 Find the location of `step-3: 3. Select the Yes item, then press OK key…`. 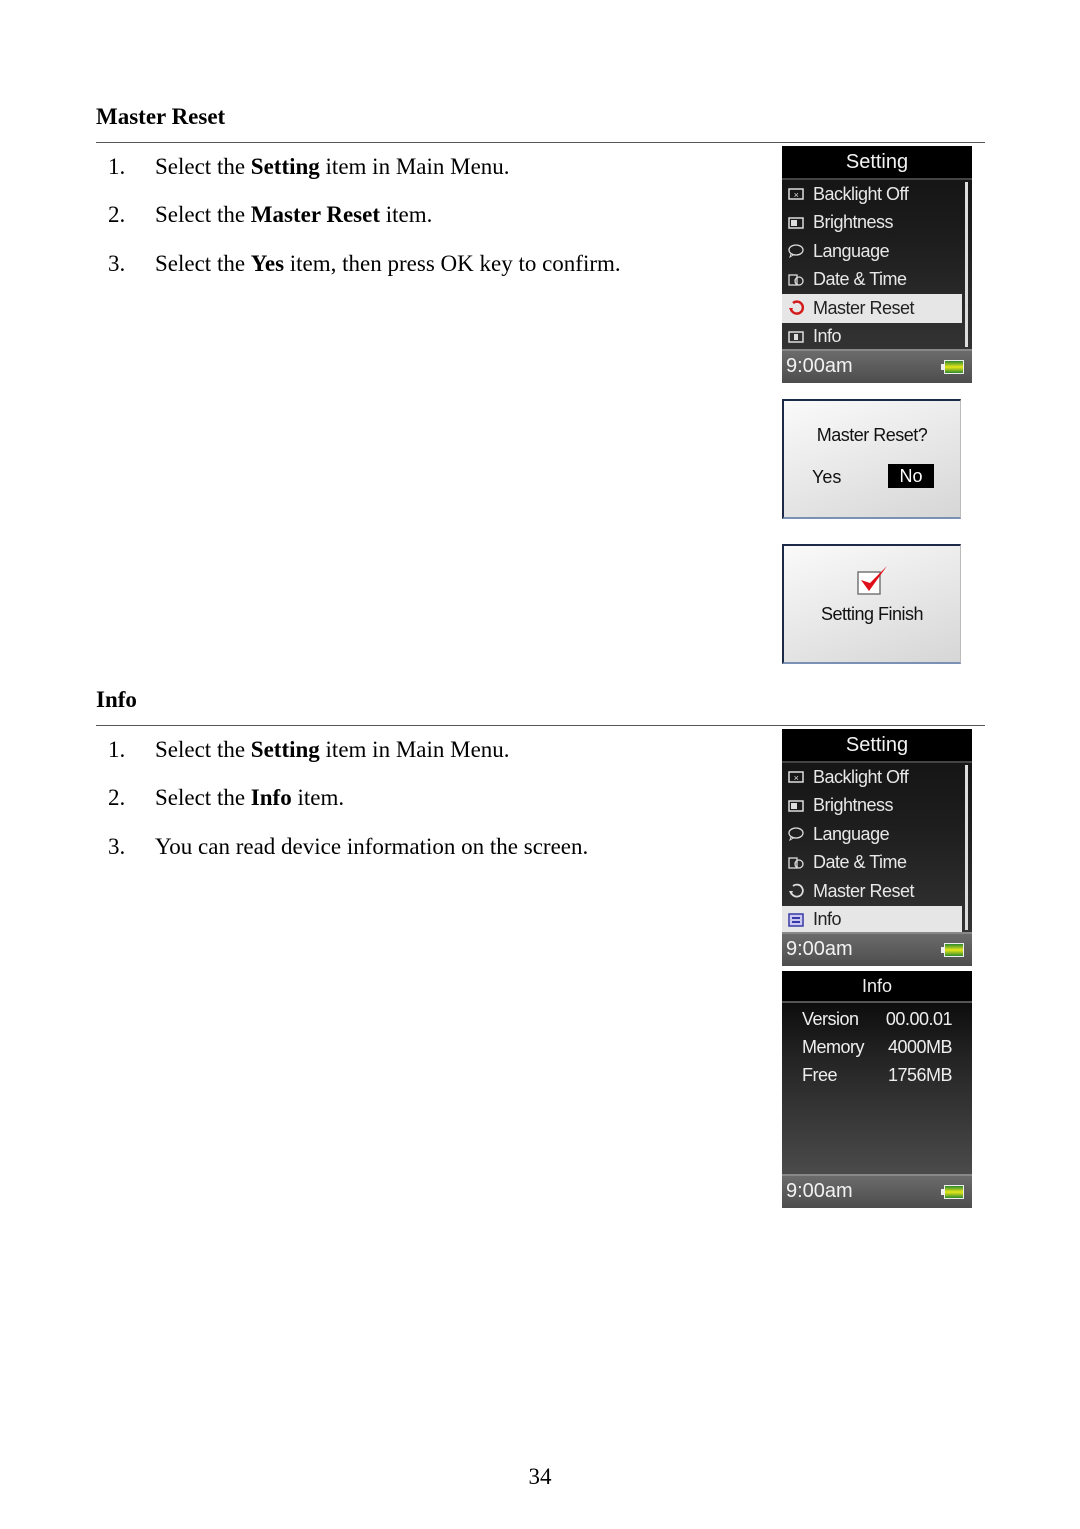

step-3: 3. Select the Yes item, then press OK key… is located at coordinates (364, 263).